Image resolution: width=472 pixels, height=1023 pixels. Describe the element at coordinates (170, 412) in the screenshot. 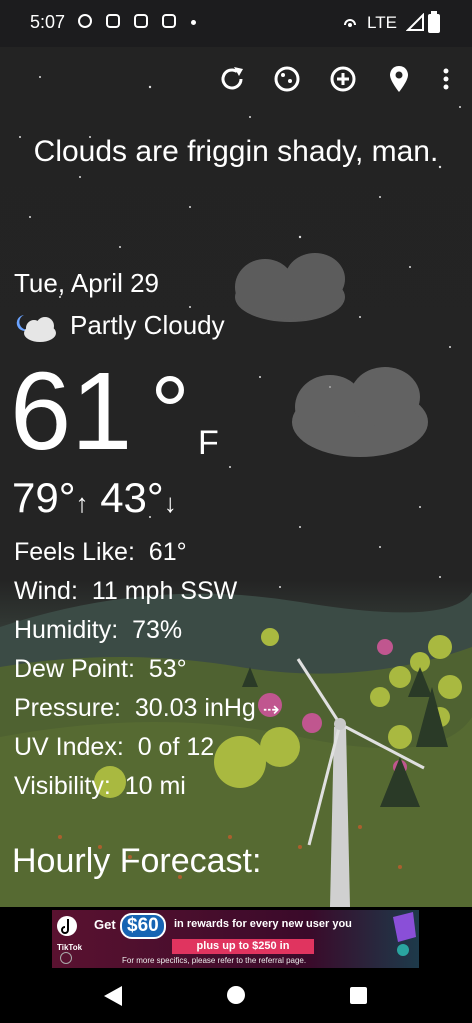

I see `temperature-degree-symbol: °` at that location.